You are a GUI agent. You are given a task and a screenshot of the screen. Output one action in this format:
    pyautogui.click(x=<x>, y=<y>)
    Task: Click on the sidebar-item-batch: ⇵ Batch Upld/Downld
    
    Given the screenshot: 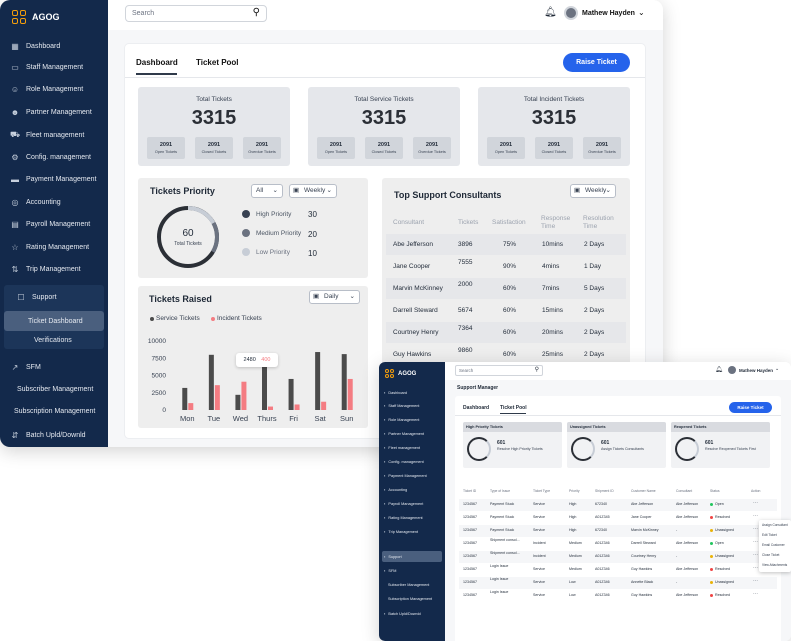 What is the action you would take?
    pyautogui.click(x=48, y=435)
    